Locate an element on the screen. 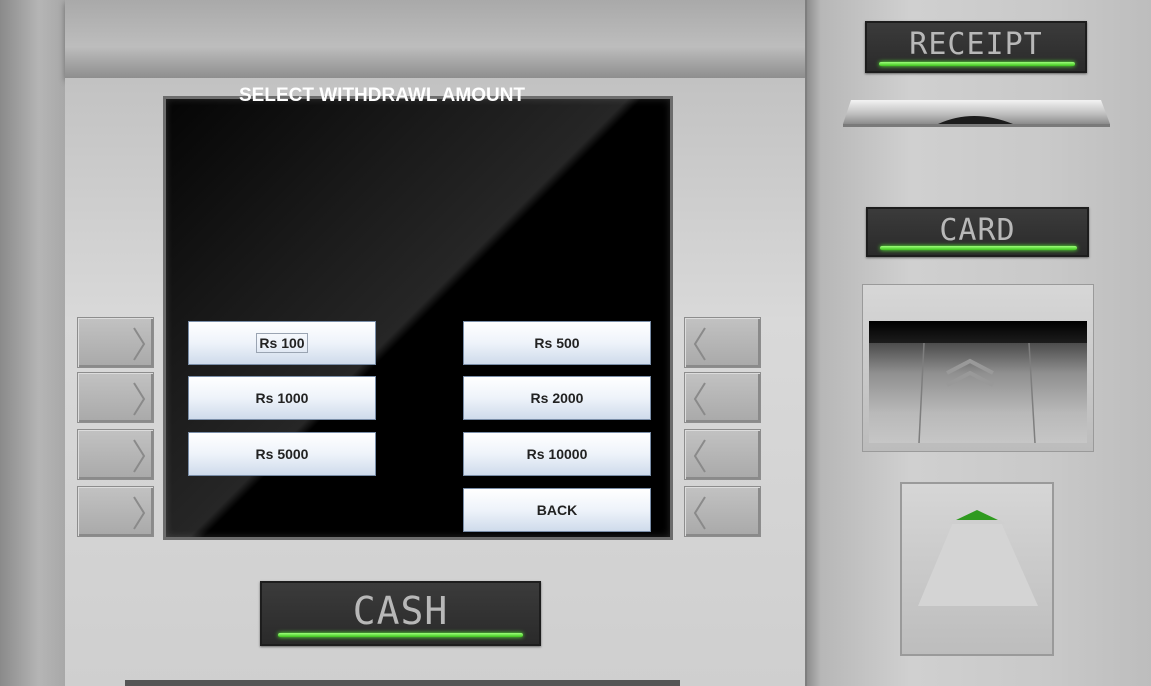  receipt-label: RECEIPT is located at coordinates (976, 44).